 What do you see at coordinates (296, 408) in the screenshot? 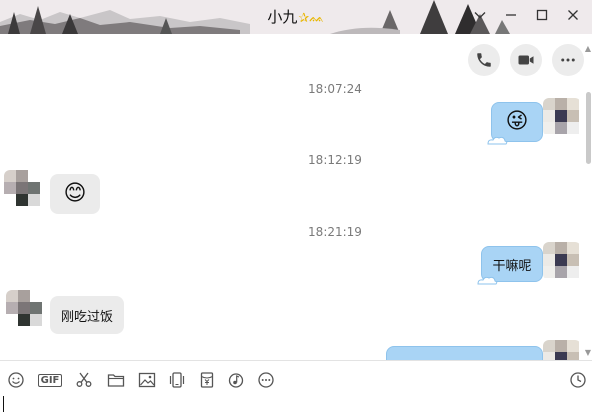
I see `message-input` at bounding box center [296, 408].